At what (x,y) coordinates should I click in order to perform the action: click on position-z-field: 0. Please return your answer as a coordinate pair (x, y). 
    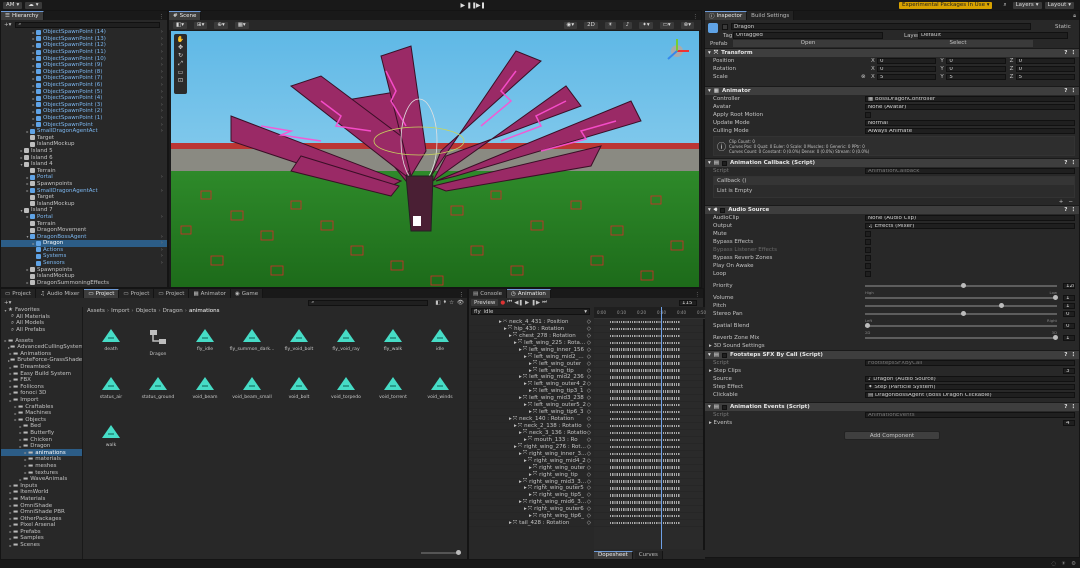
    Looking at the image, I should click on (1045, 61).